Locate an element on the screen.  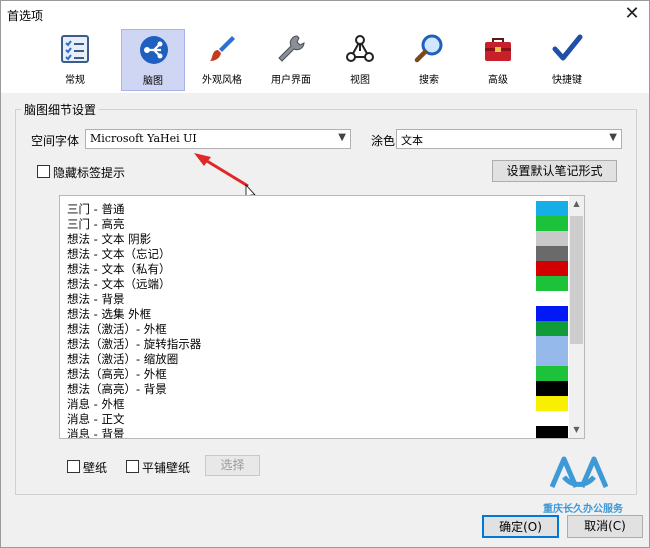
list-item: 想法（激活）- 外框 is located at coordinates (117, 328).